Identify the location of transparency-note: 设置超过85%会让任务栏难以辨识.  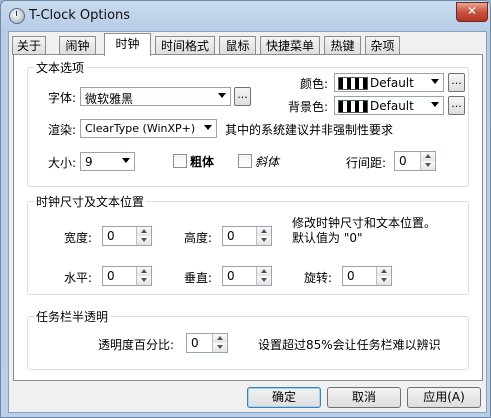
(349, 345).